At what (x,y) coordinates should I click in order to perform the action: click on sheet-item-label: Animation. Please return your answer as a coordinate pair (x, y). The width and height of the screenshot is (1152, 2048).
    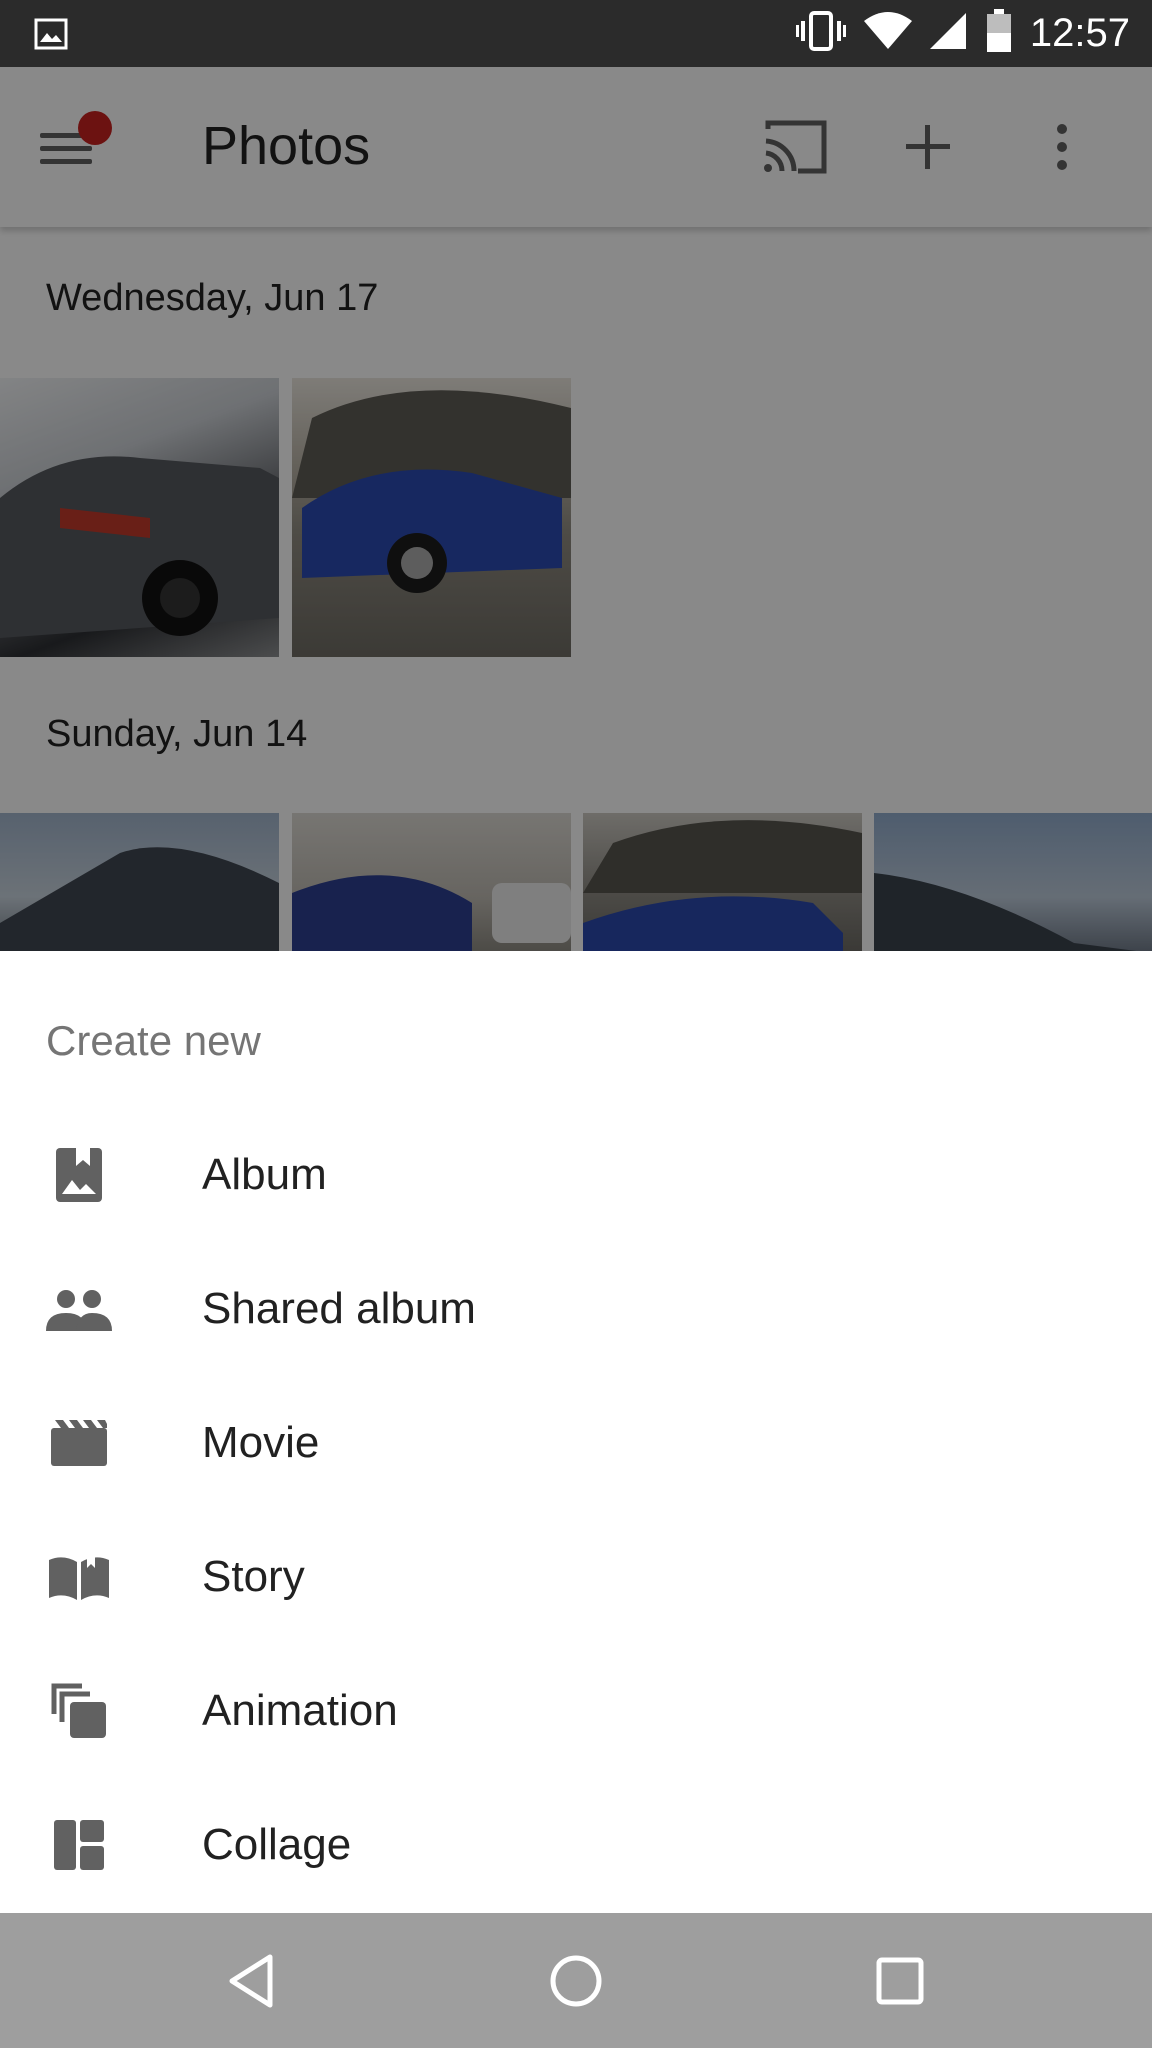
    Looking at the image, I should click on (300, 1710).